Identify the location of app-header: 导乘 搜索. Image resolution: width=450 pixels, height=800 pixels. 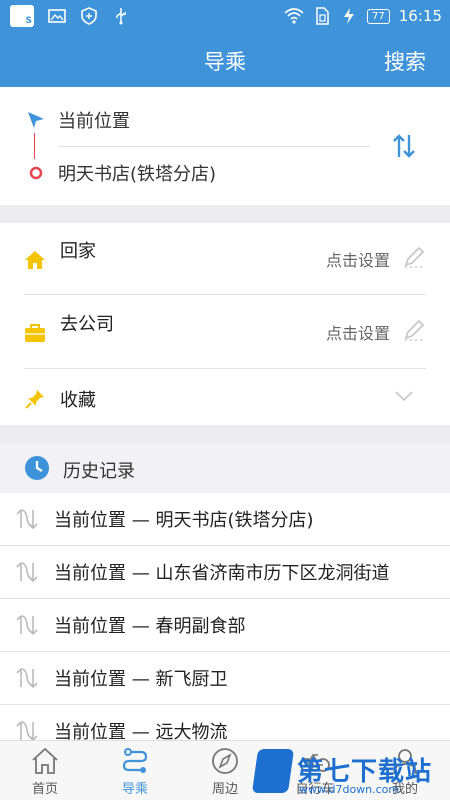
(225, 59).